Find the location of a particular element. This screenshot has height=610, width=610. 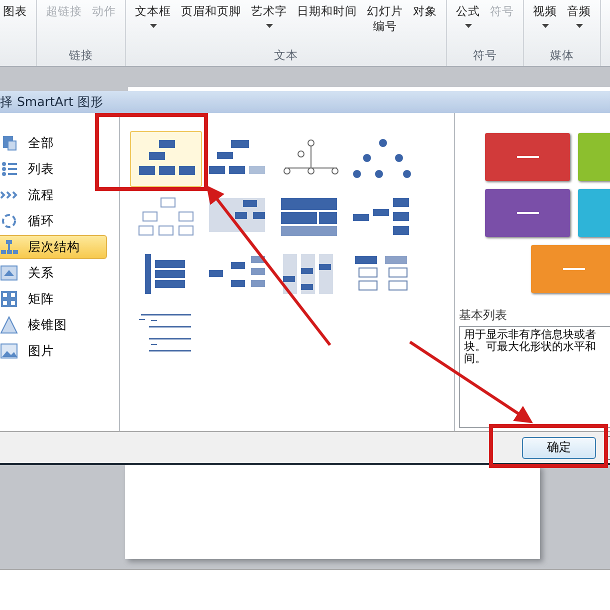

category-item: 棱锥图 is located at coordinates (53, 325).